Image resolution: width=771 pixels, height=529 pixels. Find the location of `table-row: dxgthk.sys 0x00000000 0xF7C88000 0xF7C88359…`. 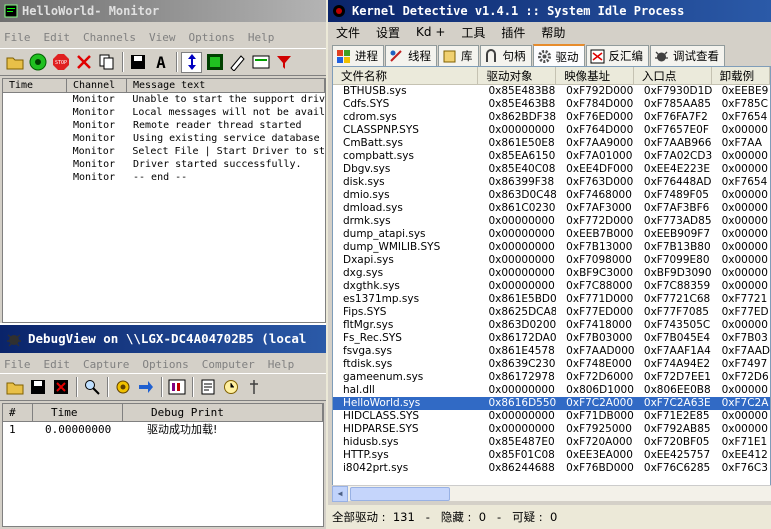

table-row: dxgthk.sys 0x00000000 0xF7C88000 0xF7C88359… is located at coordinates (551, 286).